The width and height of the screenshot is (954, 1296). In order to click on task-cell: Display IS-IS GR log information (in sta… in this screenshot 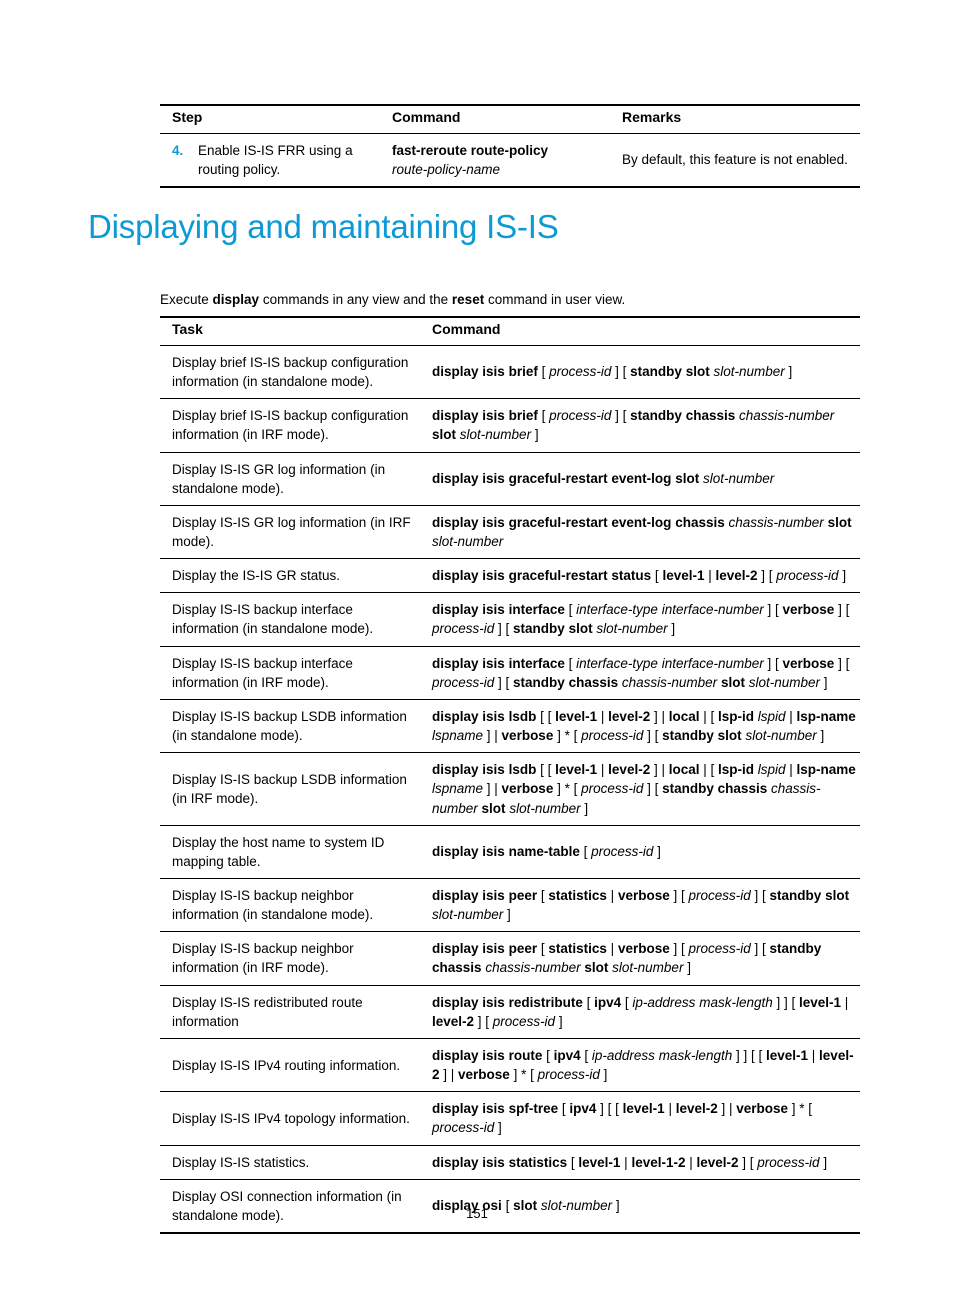, I will do `click(279, 478)`.